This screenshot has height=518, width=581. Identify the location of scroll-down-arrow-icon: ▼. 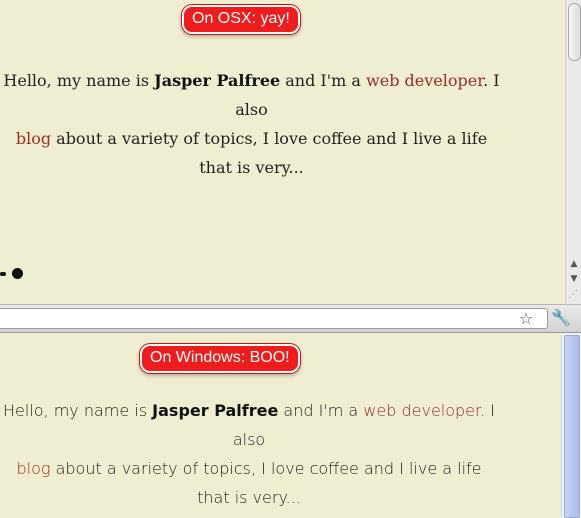
(574, 279).